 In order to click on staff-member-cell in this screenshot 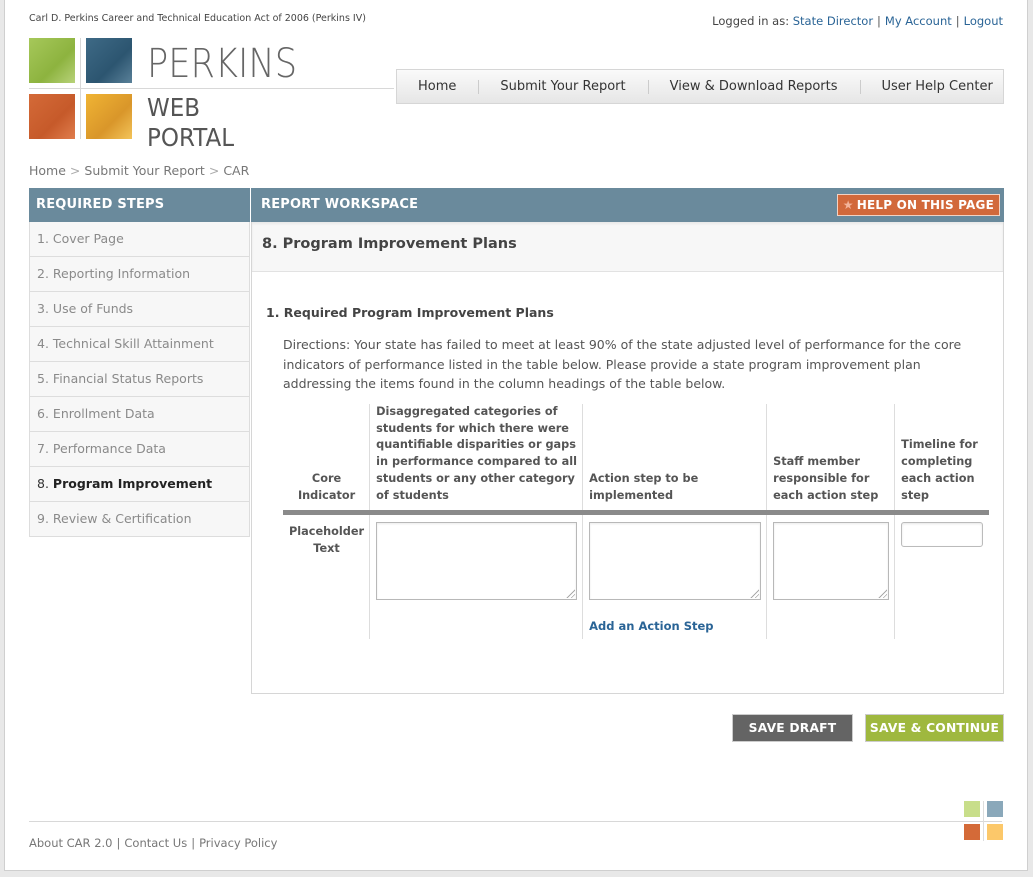, I will do `click(830, 576)`.